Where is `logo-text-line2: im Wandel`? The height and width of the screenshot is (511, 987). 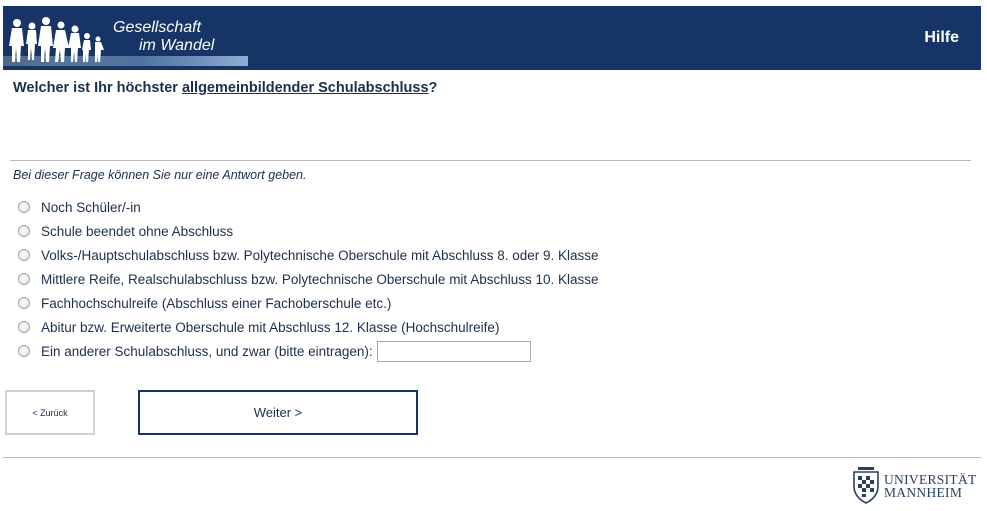 logo-text-line2: im Wandel is located at coordinates (177, 45).